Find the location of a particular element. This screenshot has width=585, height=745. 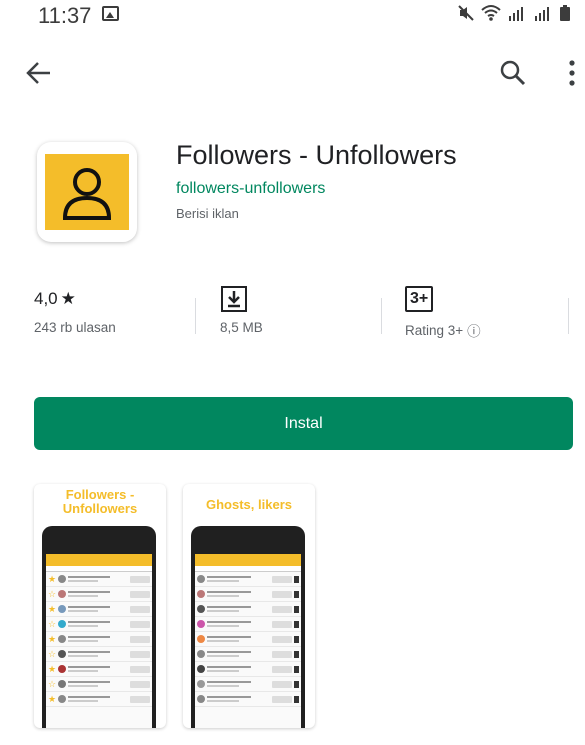

install-button: Instal is located at coordinates (303, 423).